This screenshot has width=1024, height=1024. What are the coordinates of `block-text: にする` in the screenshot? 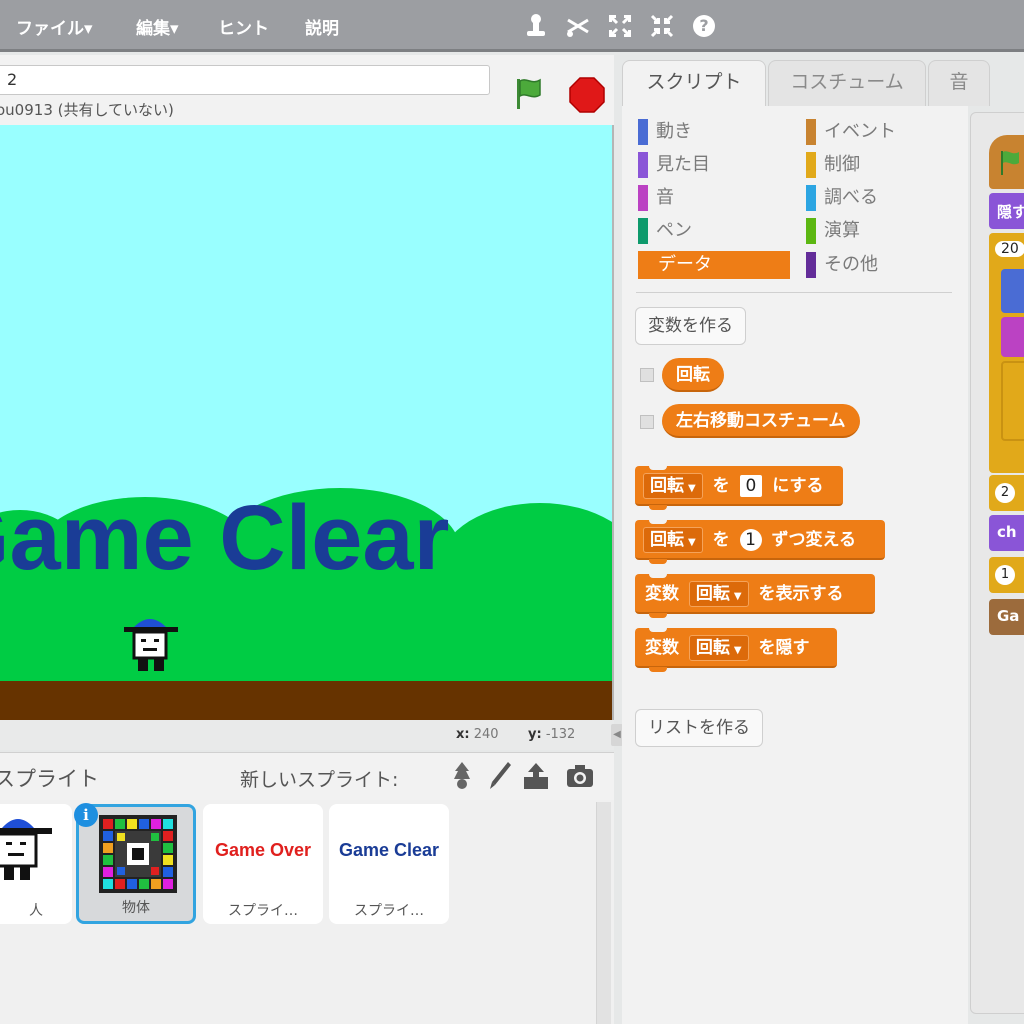 It's located at (798, 486).